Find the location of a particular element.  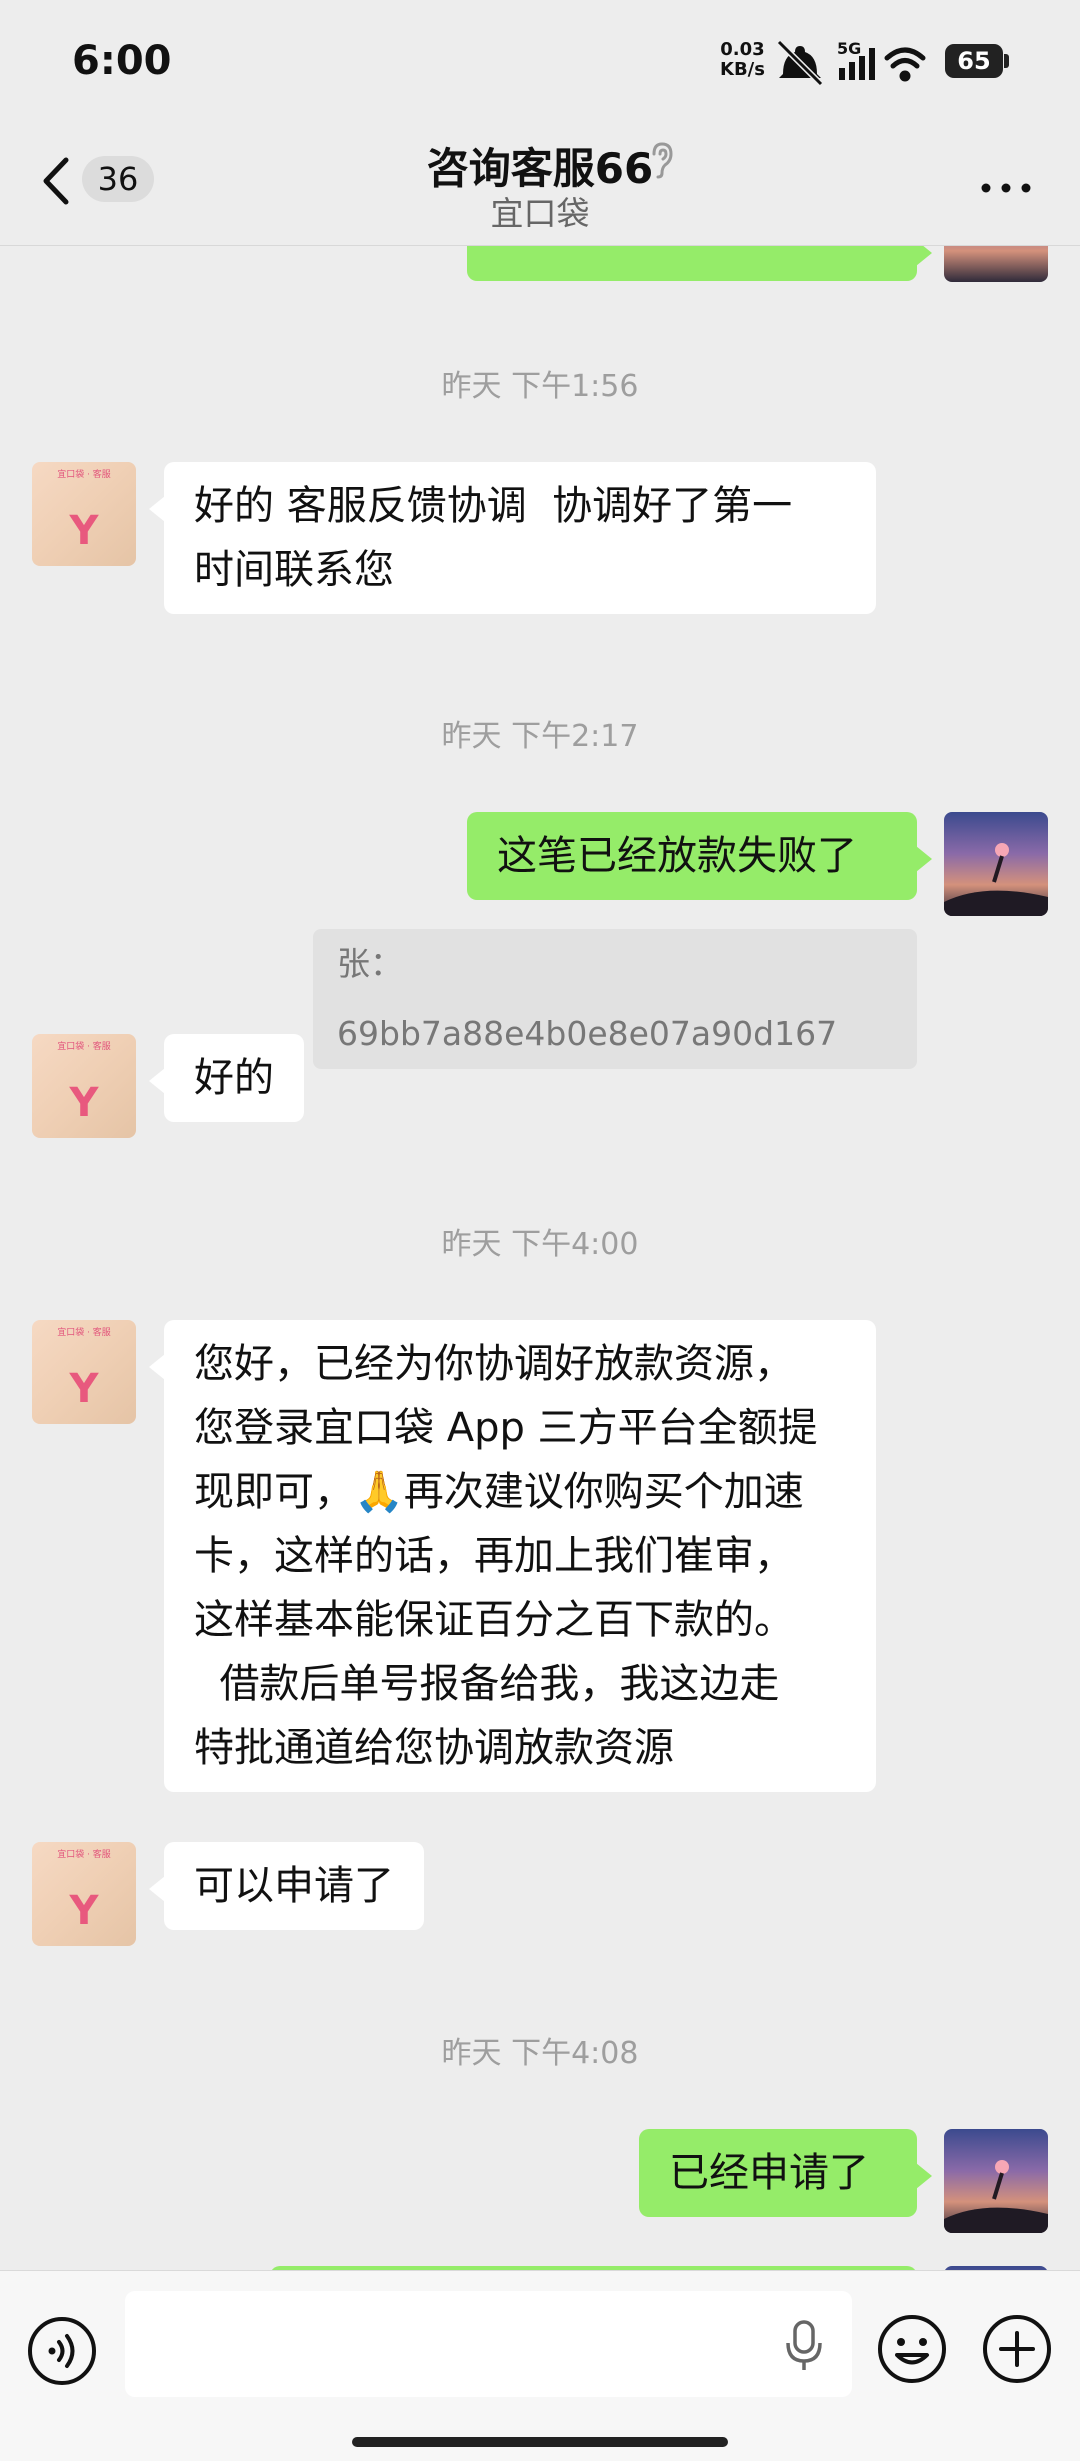

message-bubble-sent: 已经申请了 is located at coordinates (785, 2173).